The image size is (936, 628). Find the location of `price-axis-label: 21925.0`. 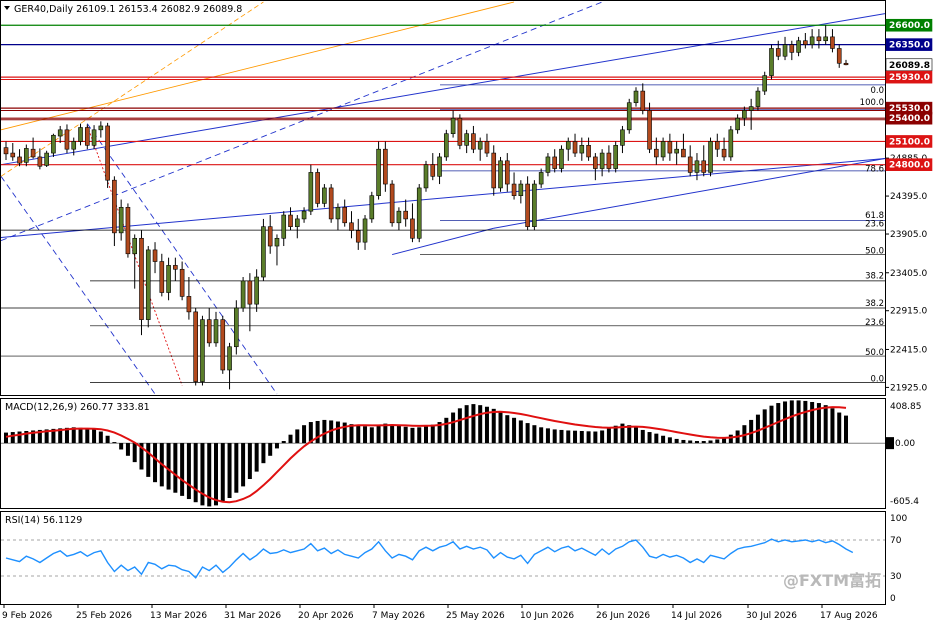

price-axis-label: 21925.0 is located at coordinates (908, 388).